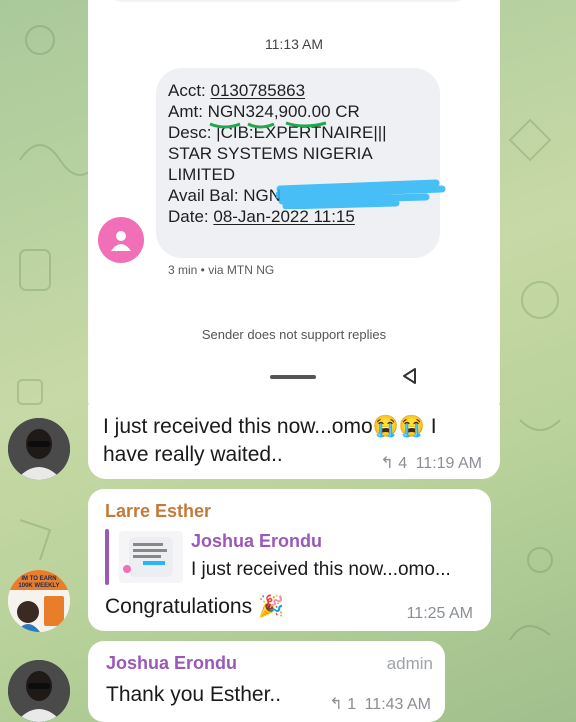 Image resolution: width=576 pixels, height=722 pixels. What do you see at coordinates (271, 606) in the screenshot?
I see `party-popper-emoji: 🎉` at bounding box center [271, 606].